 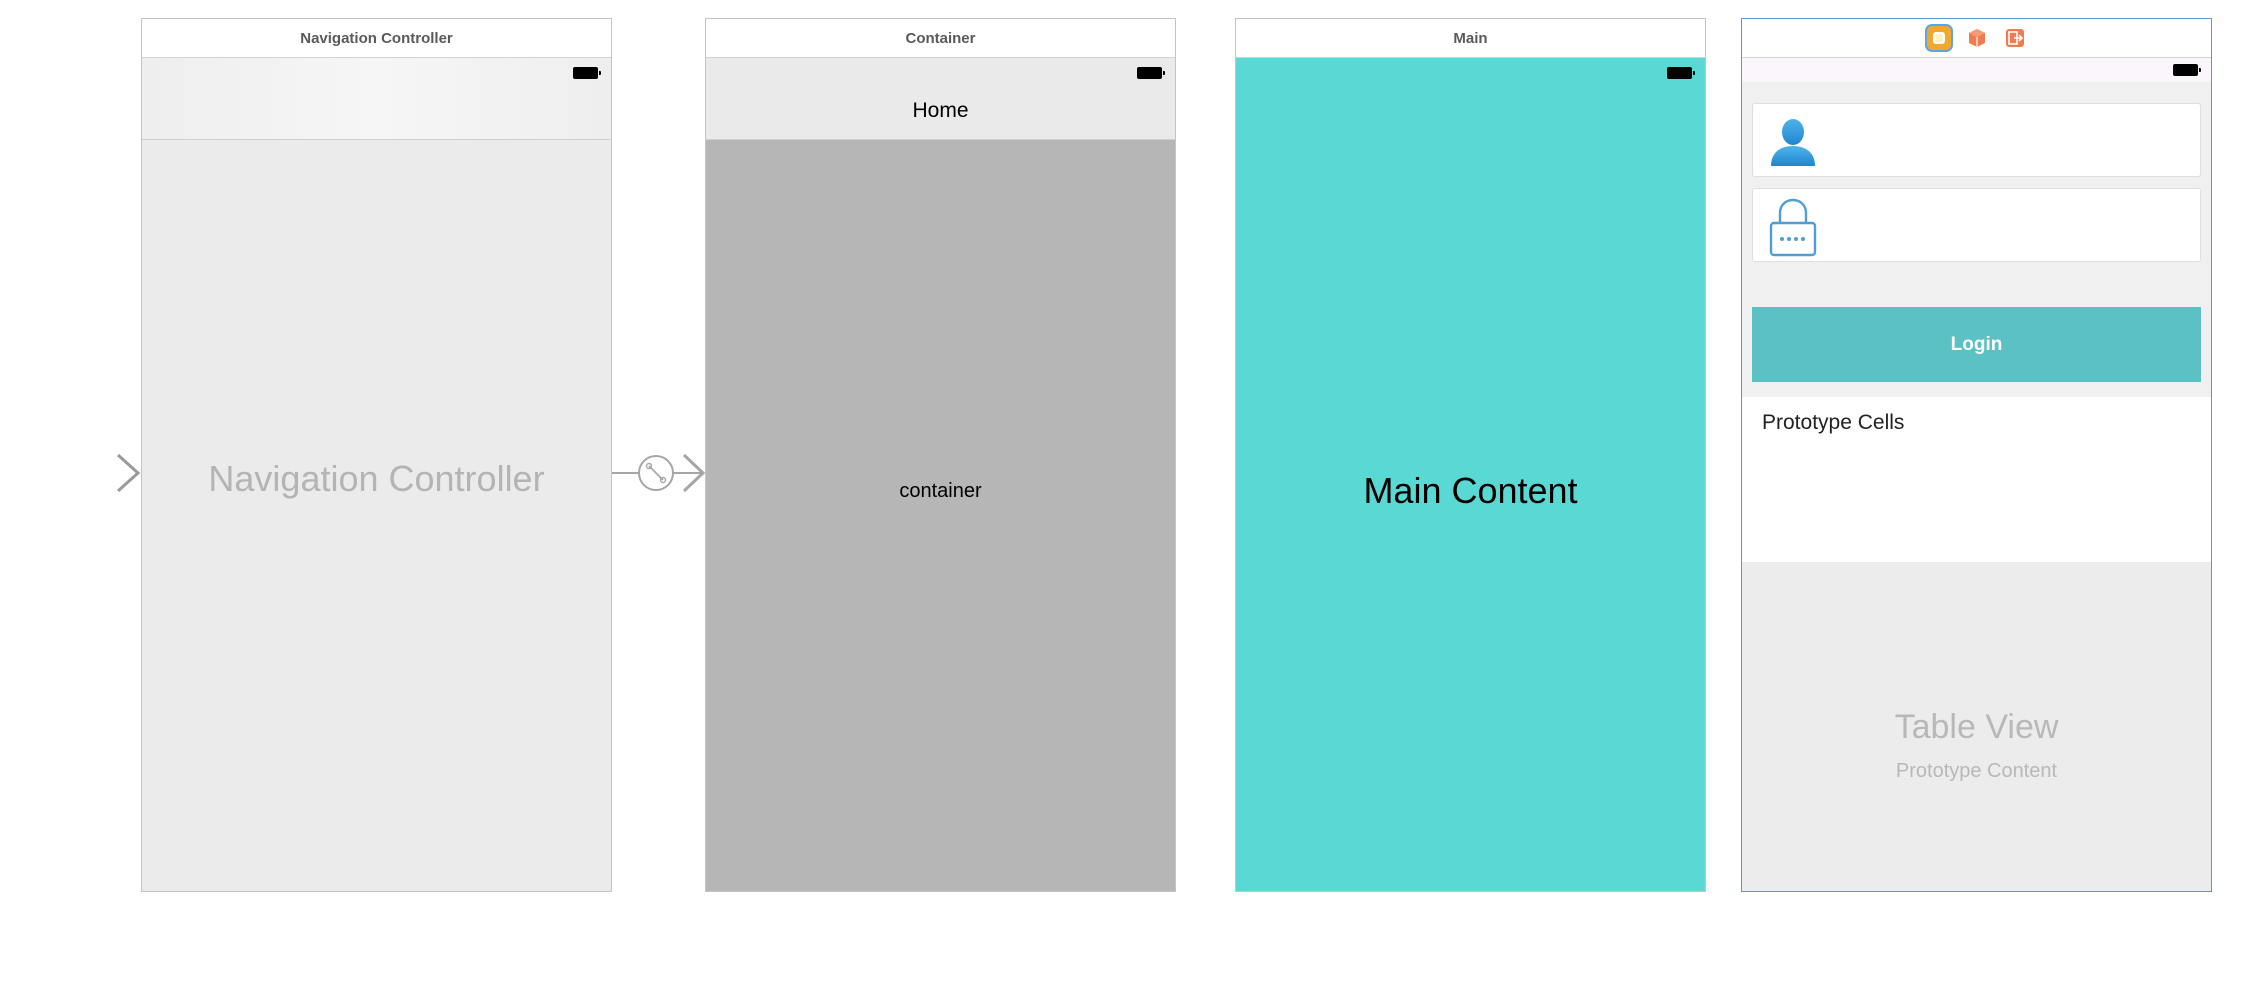 I want to click on username-field, so click(x=1976, y=140).